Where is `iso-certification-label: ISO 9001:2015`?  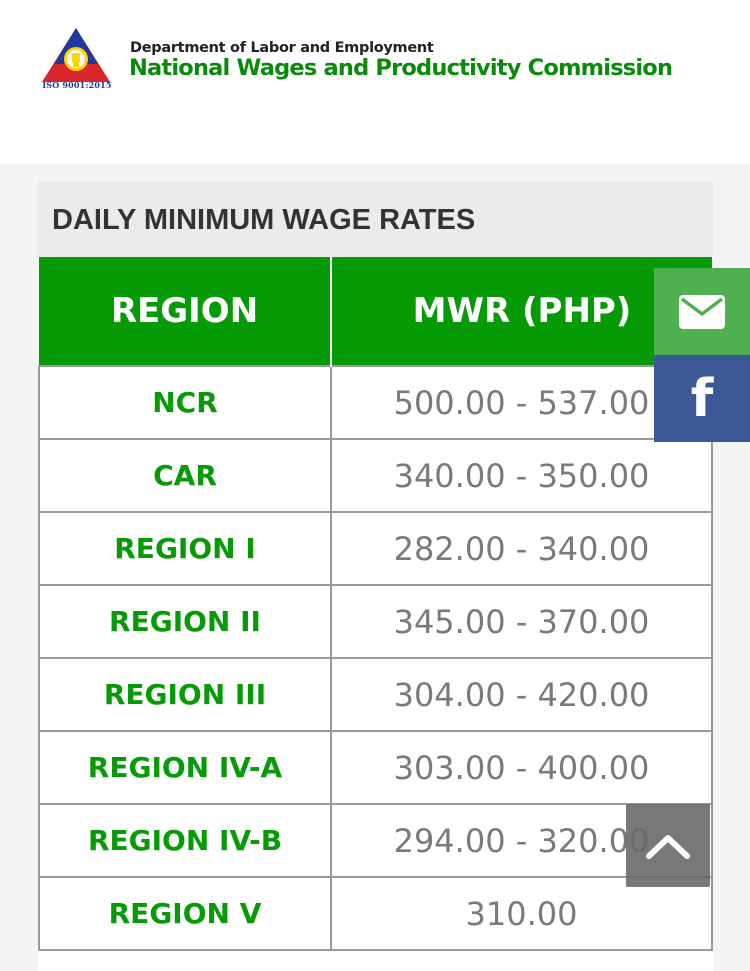 iso-certification-label: ISO 9001:2015 is located at coordinates (77, 85).